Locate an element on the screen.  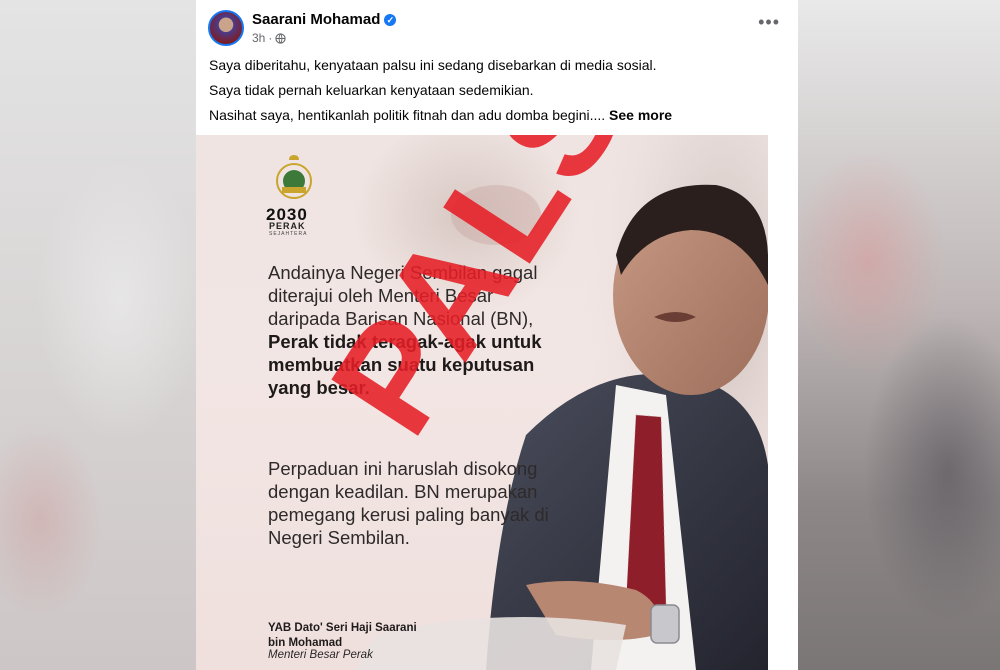
globe-icon is located at coordinates (280, 38).